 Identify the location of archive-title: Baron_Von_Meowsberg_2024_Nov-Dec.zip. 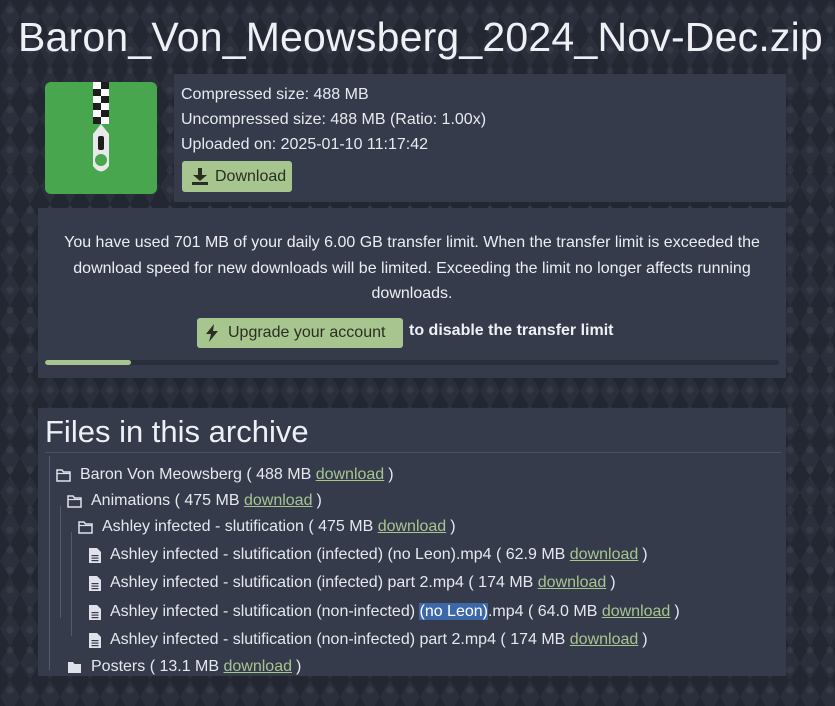
(420, 37).